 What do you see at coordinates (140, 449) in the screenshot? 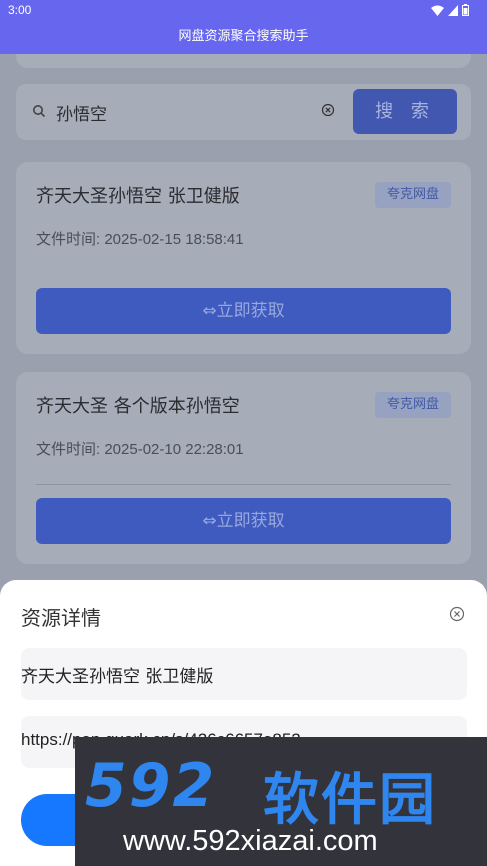
I see `file-time: 文件时间: 2025-02-10 22:28:01` at bounding box center [140, 449].